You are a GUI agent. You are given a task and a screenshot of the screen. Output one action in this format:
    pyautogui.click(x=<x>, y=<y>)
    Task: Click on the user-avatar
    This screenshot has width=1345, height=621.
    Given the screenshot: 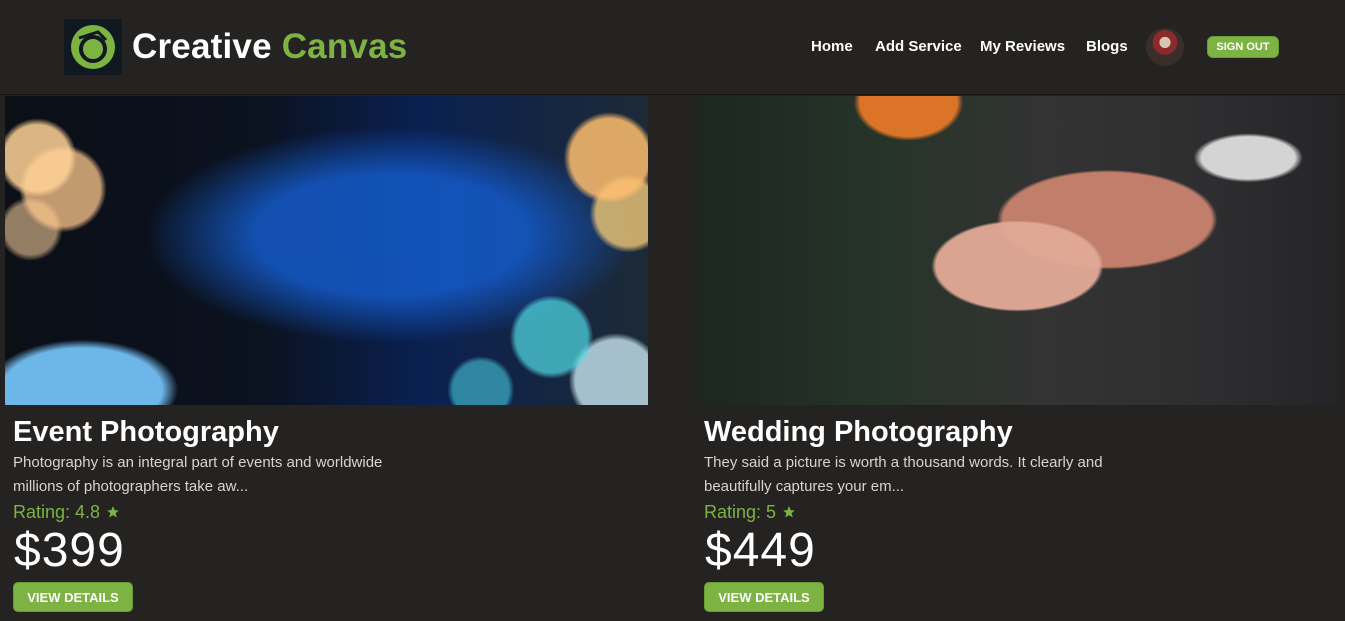 What is the action you would take?
    pyautogui.click(x=1165, y=47)
    